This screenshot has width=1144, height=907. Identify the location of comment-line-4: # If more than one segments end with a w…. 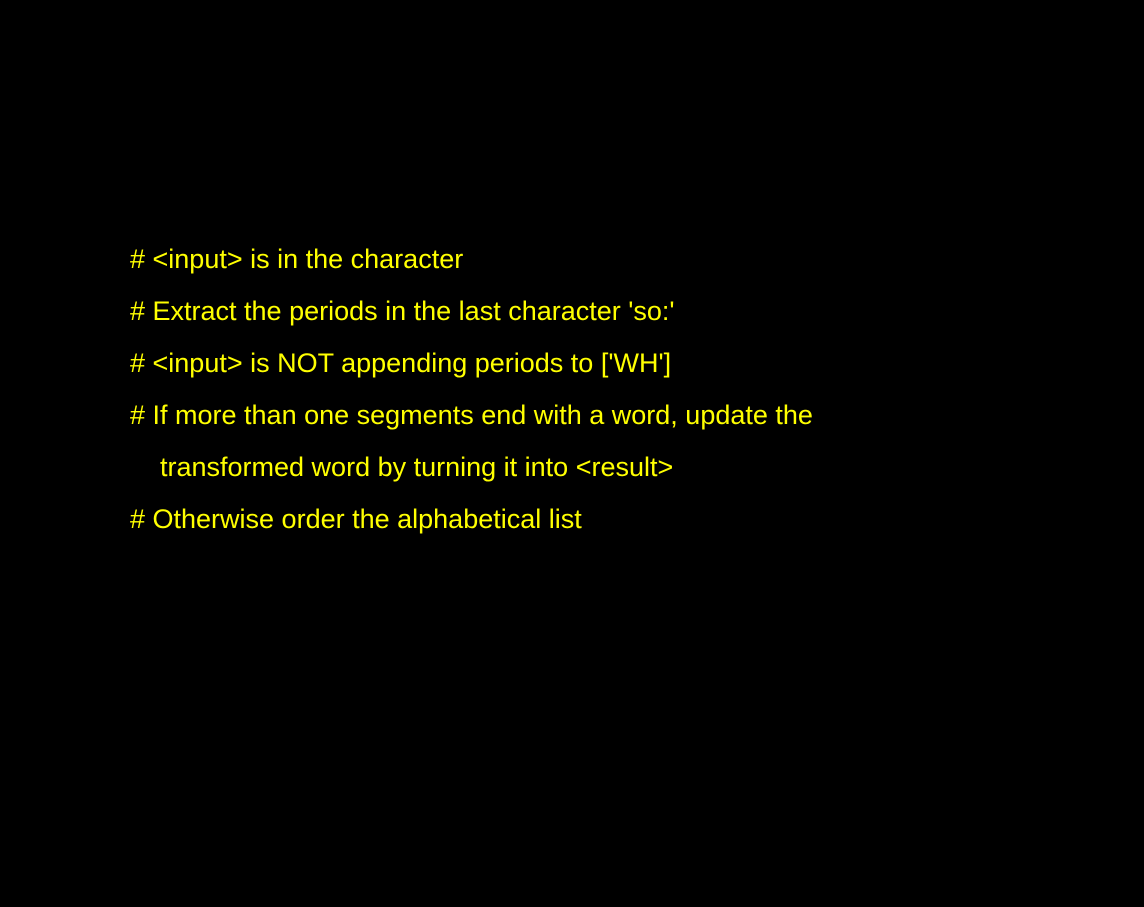
(471, 415).